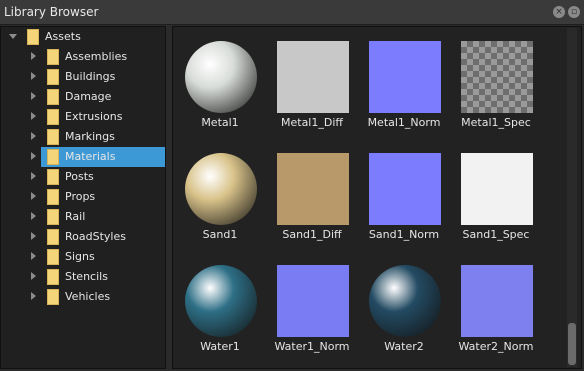 The image size is (584, 371). What do you see at coordinates (13, 36) in the screenshot?
I see `collapse-arrow-icon` at bounding box center [13, 36].